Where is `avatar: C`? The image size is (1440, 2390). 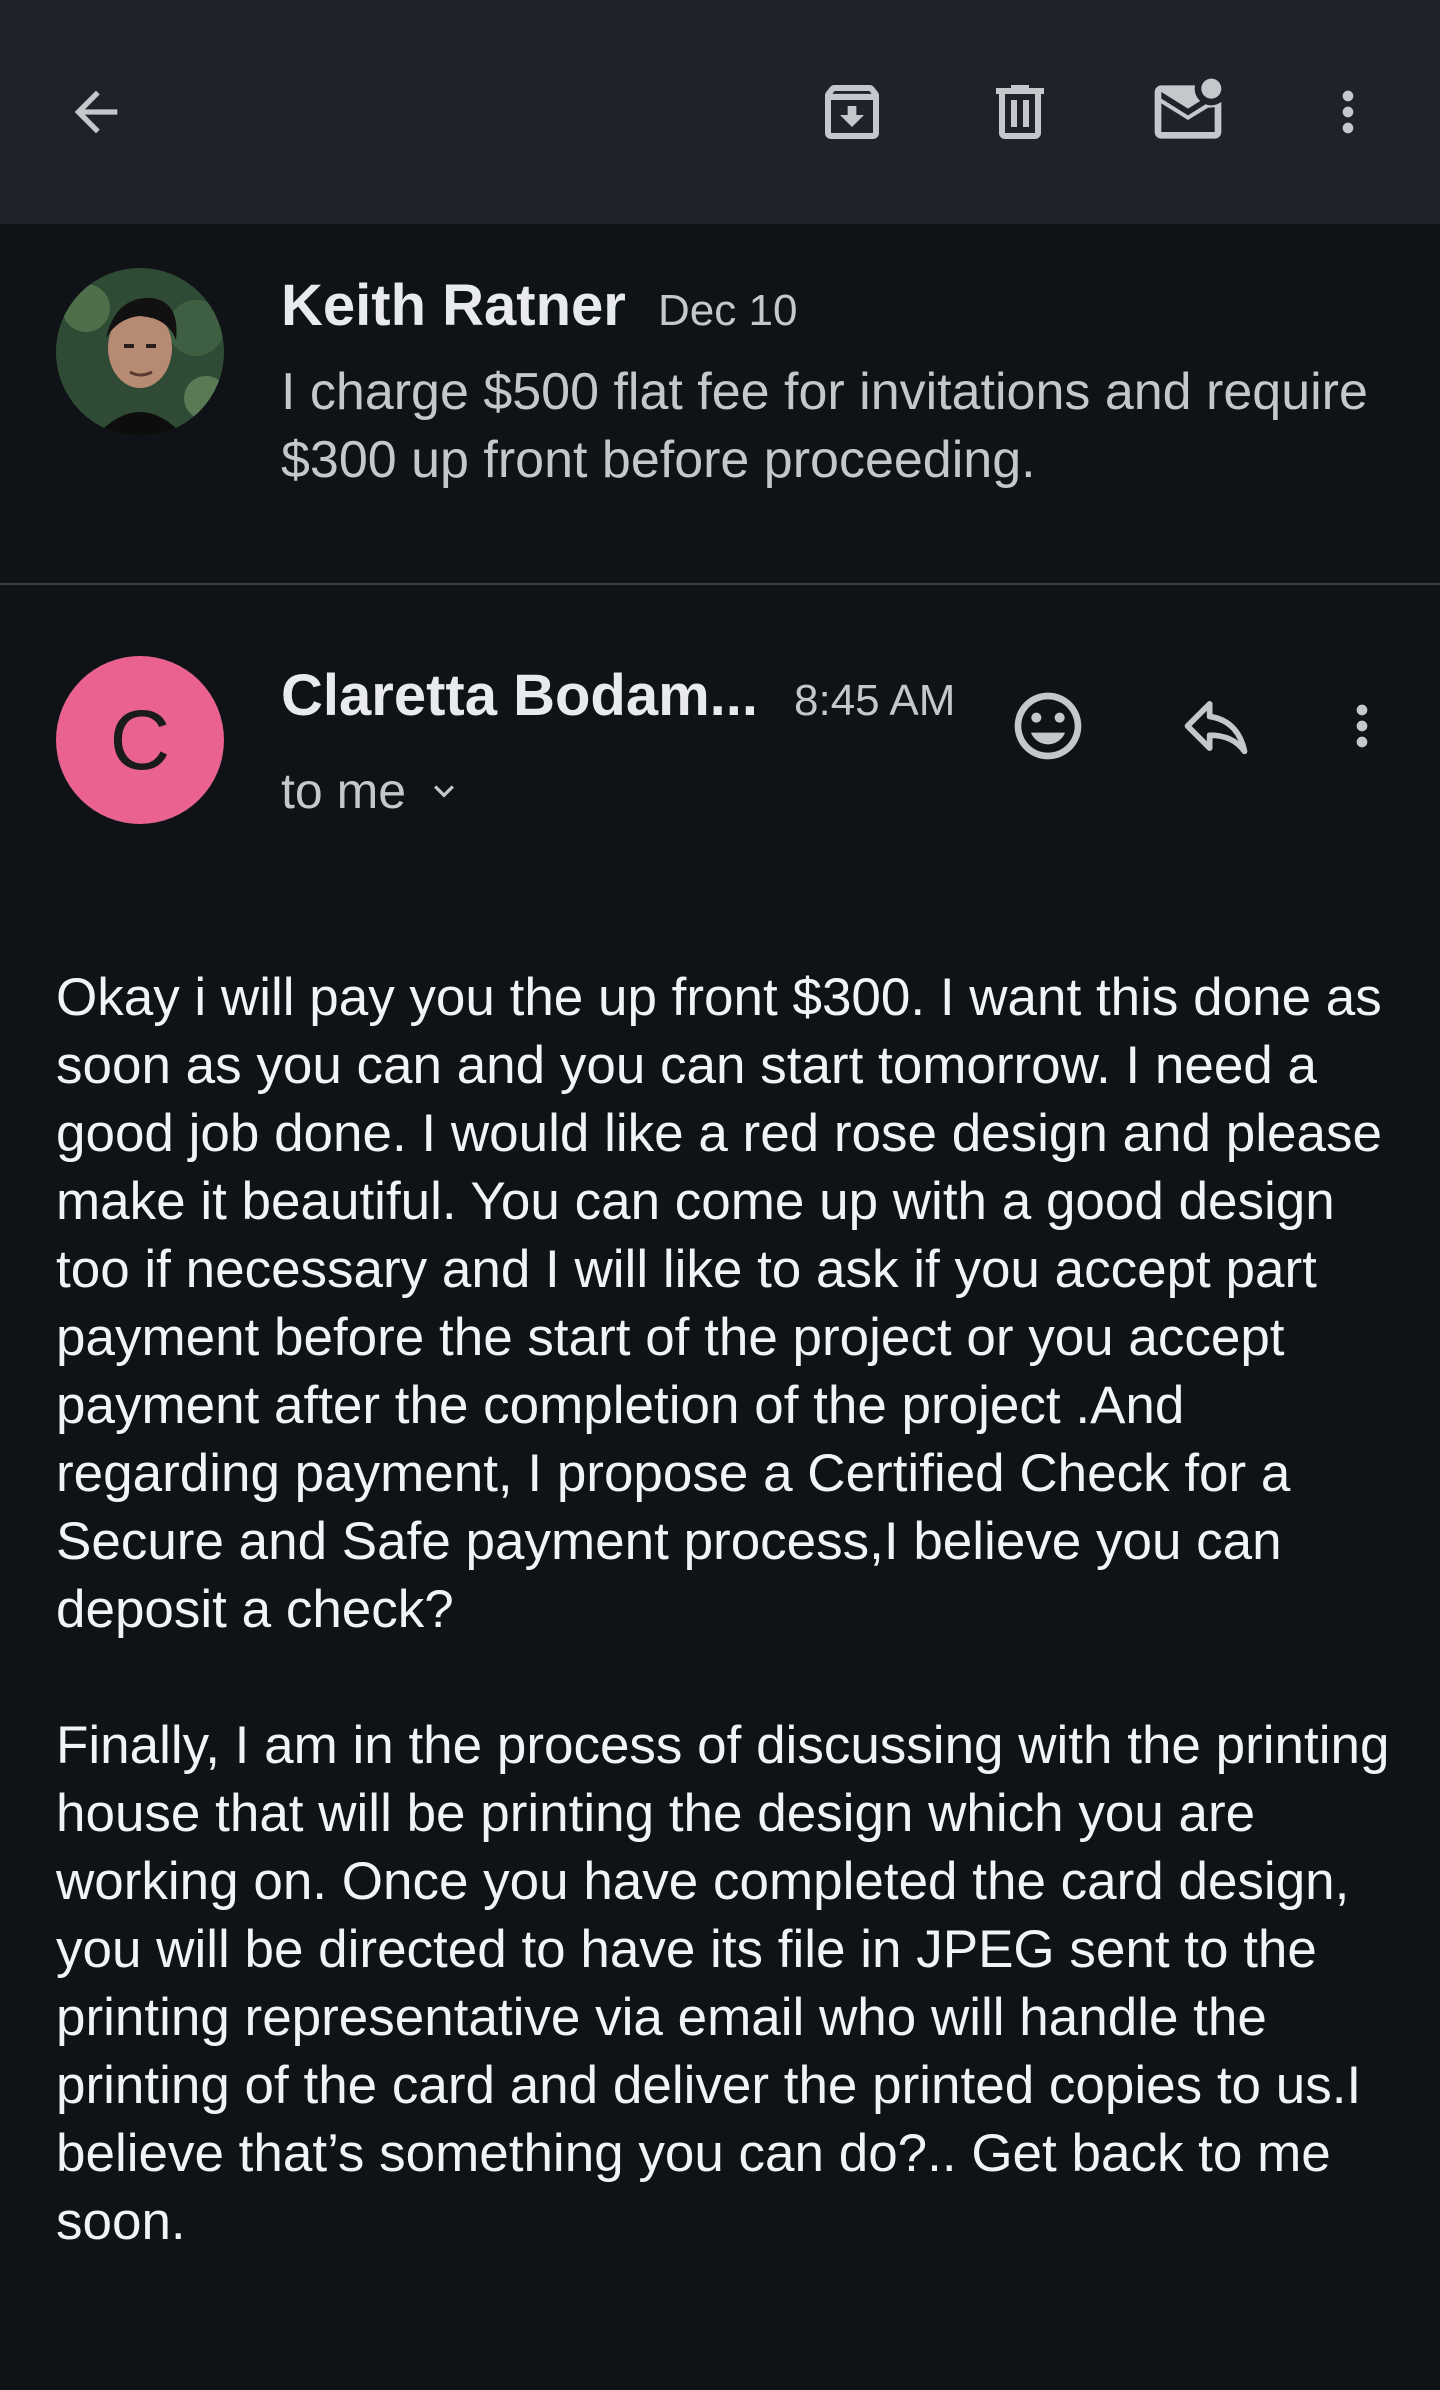
avatar: C is located at coordinates (140, 740).